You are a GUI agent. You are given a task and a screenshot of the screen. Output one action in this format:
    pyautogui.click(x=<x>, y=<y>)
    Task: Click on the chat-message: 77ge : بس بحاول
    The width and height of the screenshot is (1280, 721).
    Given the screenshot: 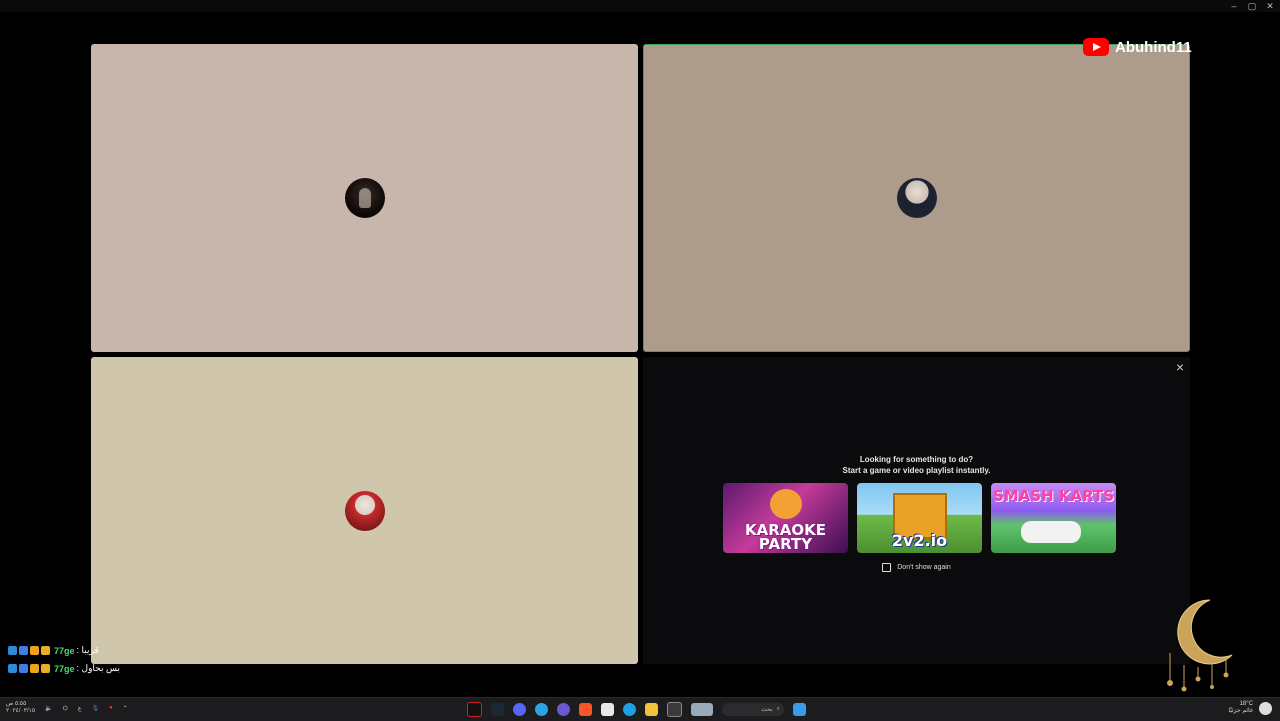 What is the action you would take?
    pyautogui.click(x=64, y=668)
    